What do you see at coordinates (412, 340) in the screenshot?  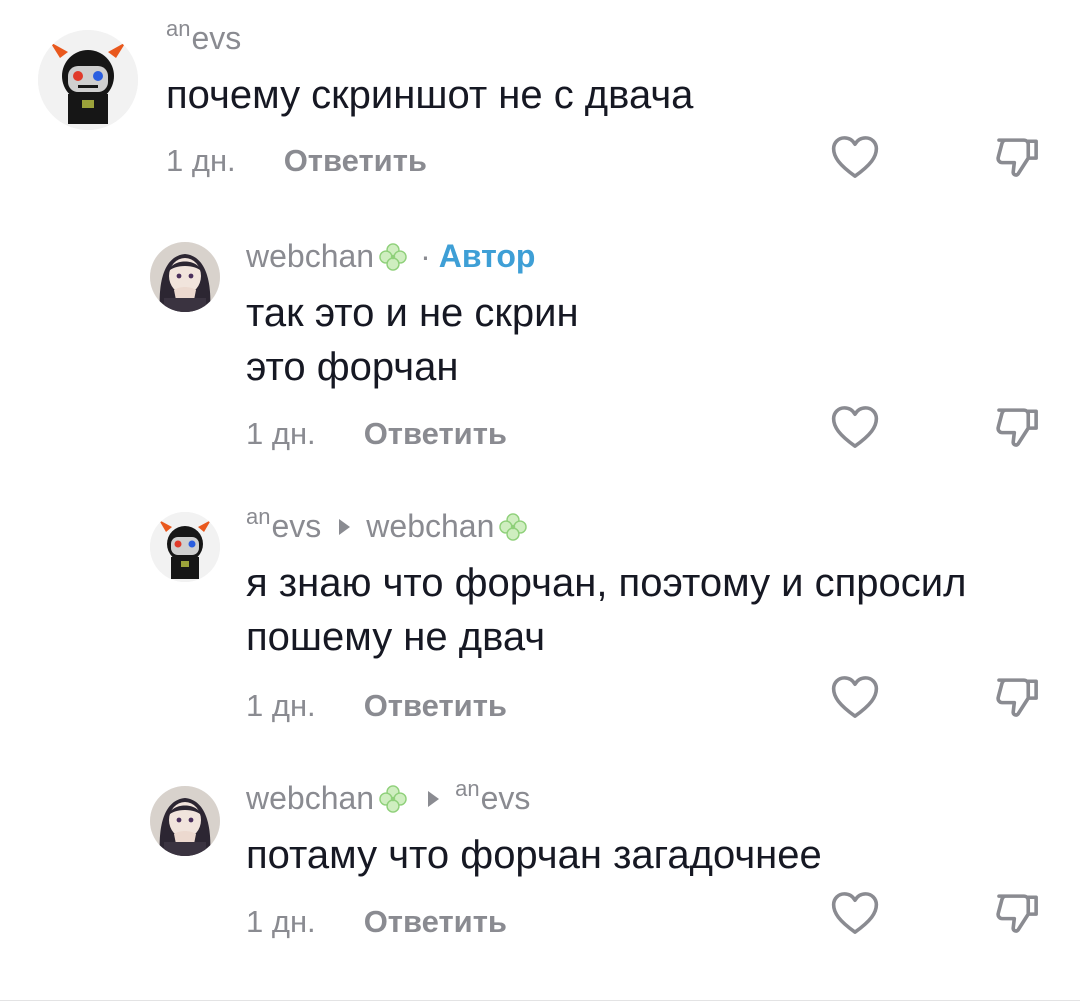 I see `comment-text: так это и не скрин это форчан` at bounding box center [412, 340].